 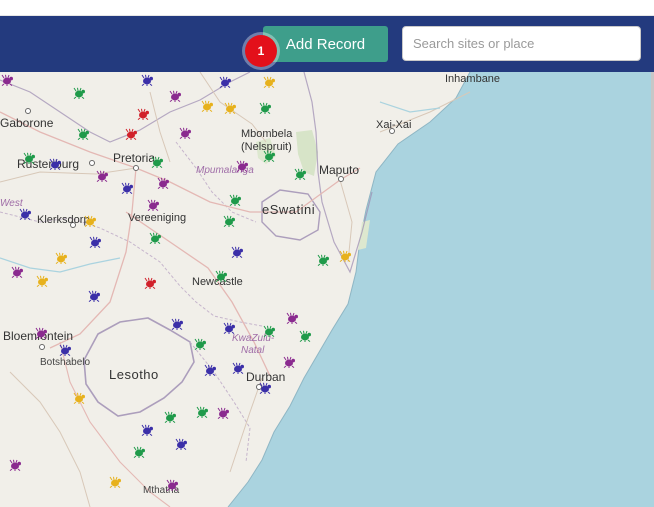 I want to click on add-record-button: Add Record, so click(x=325, y=44).